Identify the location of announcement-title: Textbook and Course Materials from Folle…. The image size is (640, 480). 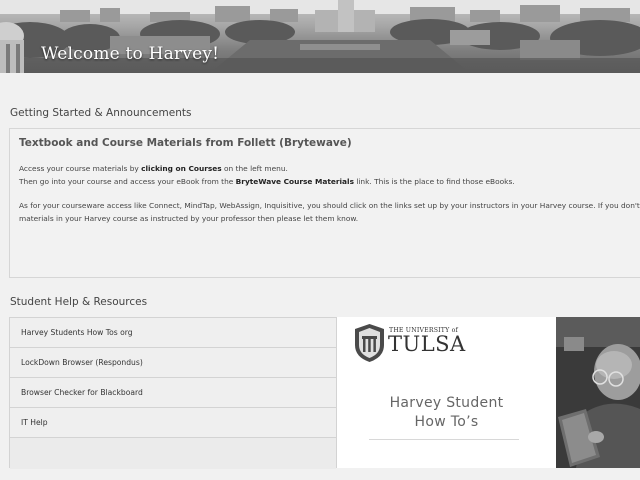
(185, 143).